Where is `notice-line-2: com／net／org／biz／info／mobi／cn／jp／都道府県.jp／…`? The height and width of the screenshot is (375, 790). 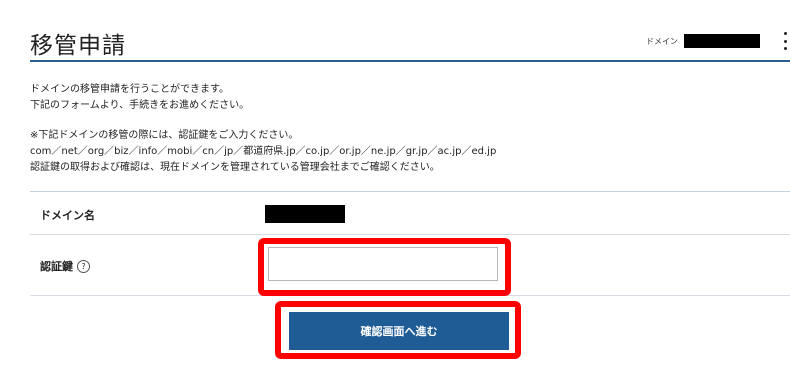 notice-line-2: com／net／org／biz／info／mobi／cn／jp／都道府県.jp／… is located at coordinates (263, 151).